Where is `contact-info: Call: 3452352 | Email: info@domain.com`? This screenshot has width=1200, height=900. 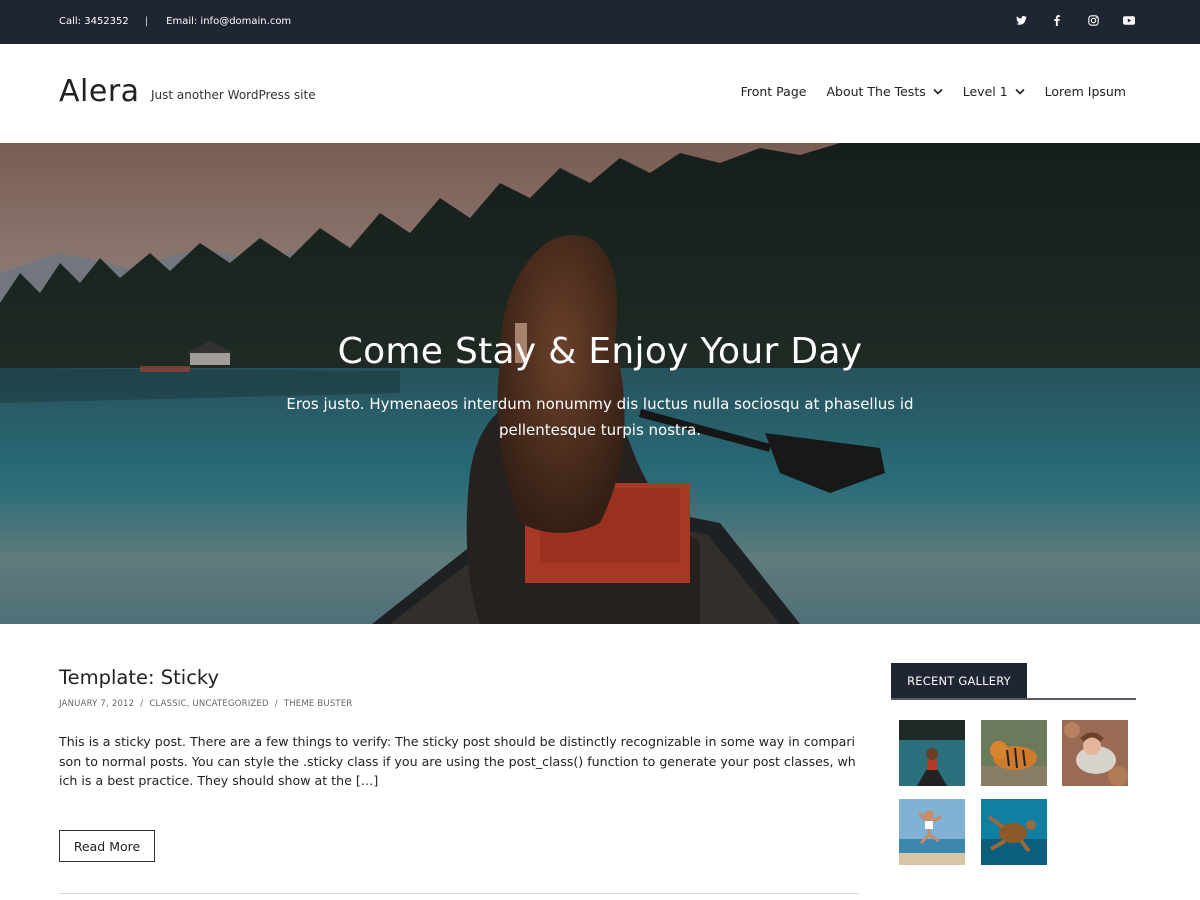 contact-info: Call: 3452352 | Email: info@domain.com is located at coordinates (175, 21).